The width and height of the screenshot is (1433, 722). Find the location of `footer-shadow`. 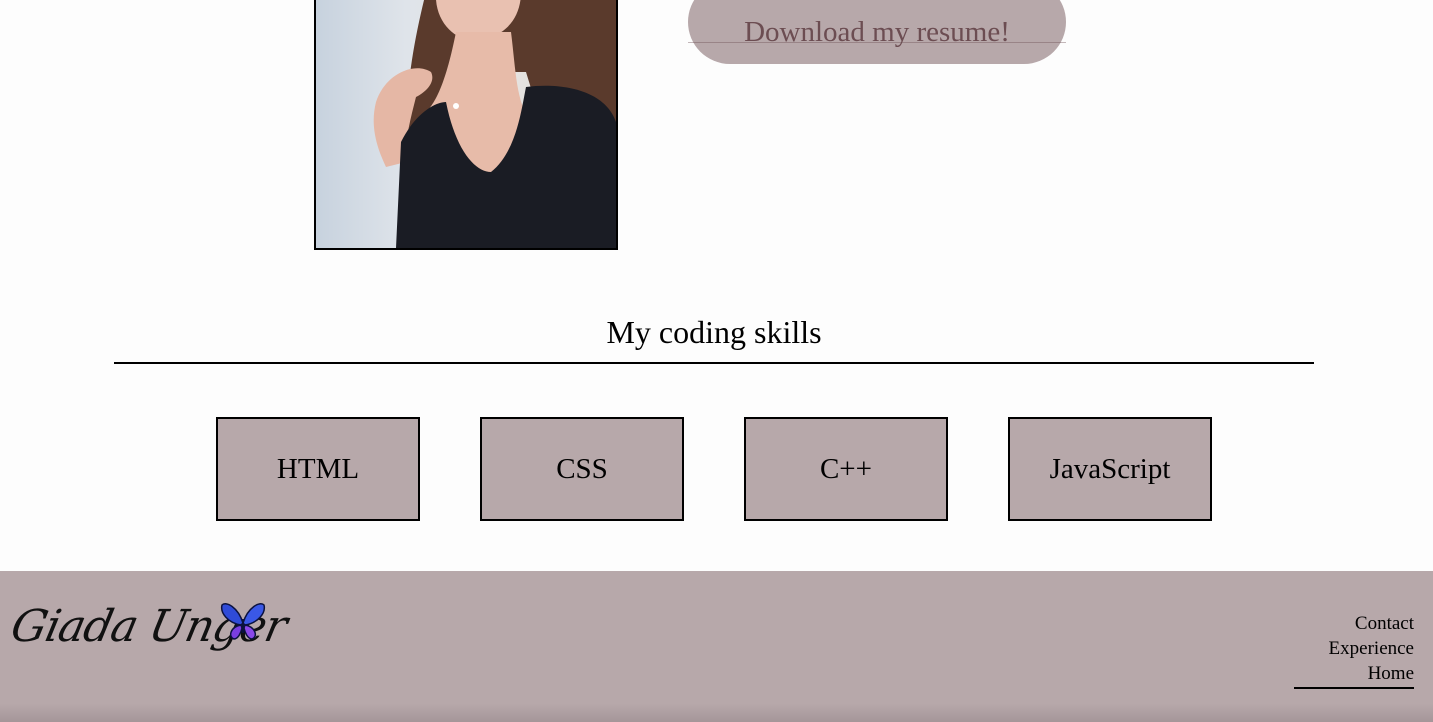

footer-shadow is located at coordinates (716, 713).